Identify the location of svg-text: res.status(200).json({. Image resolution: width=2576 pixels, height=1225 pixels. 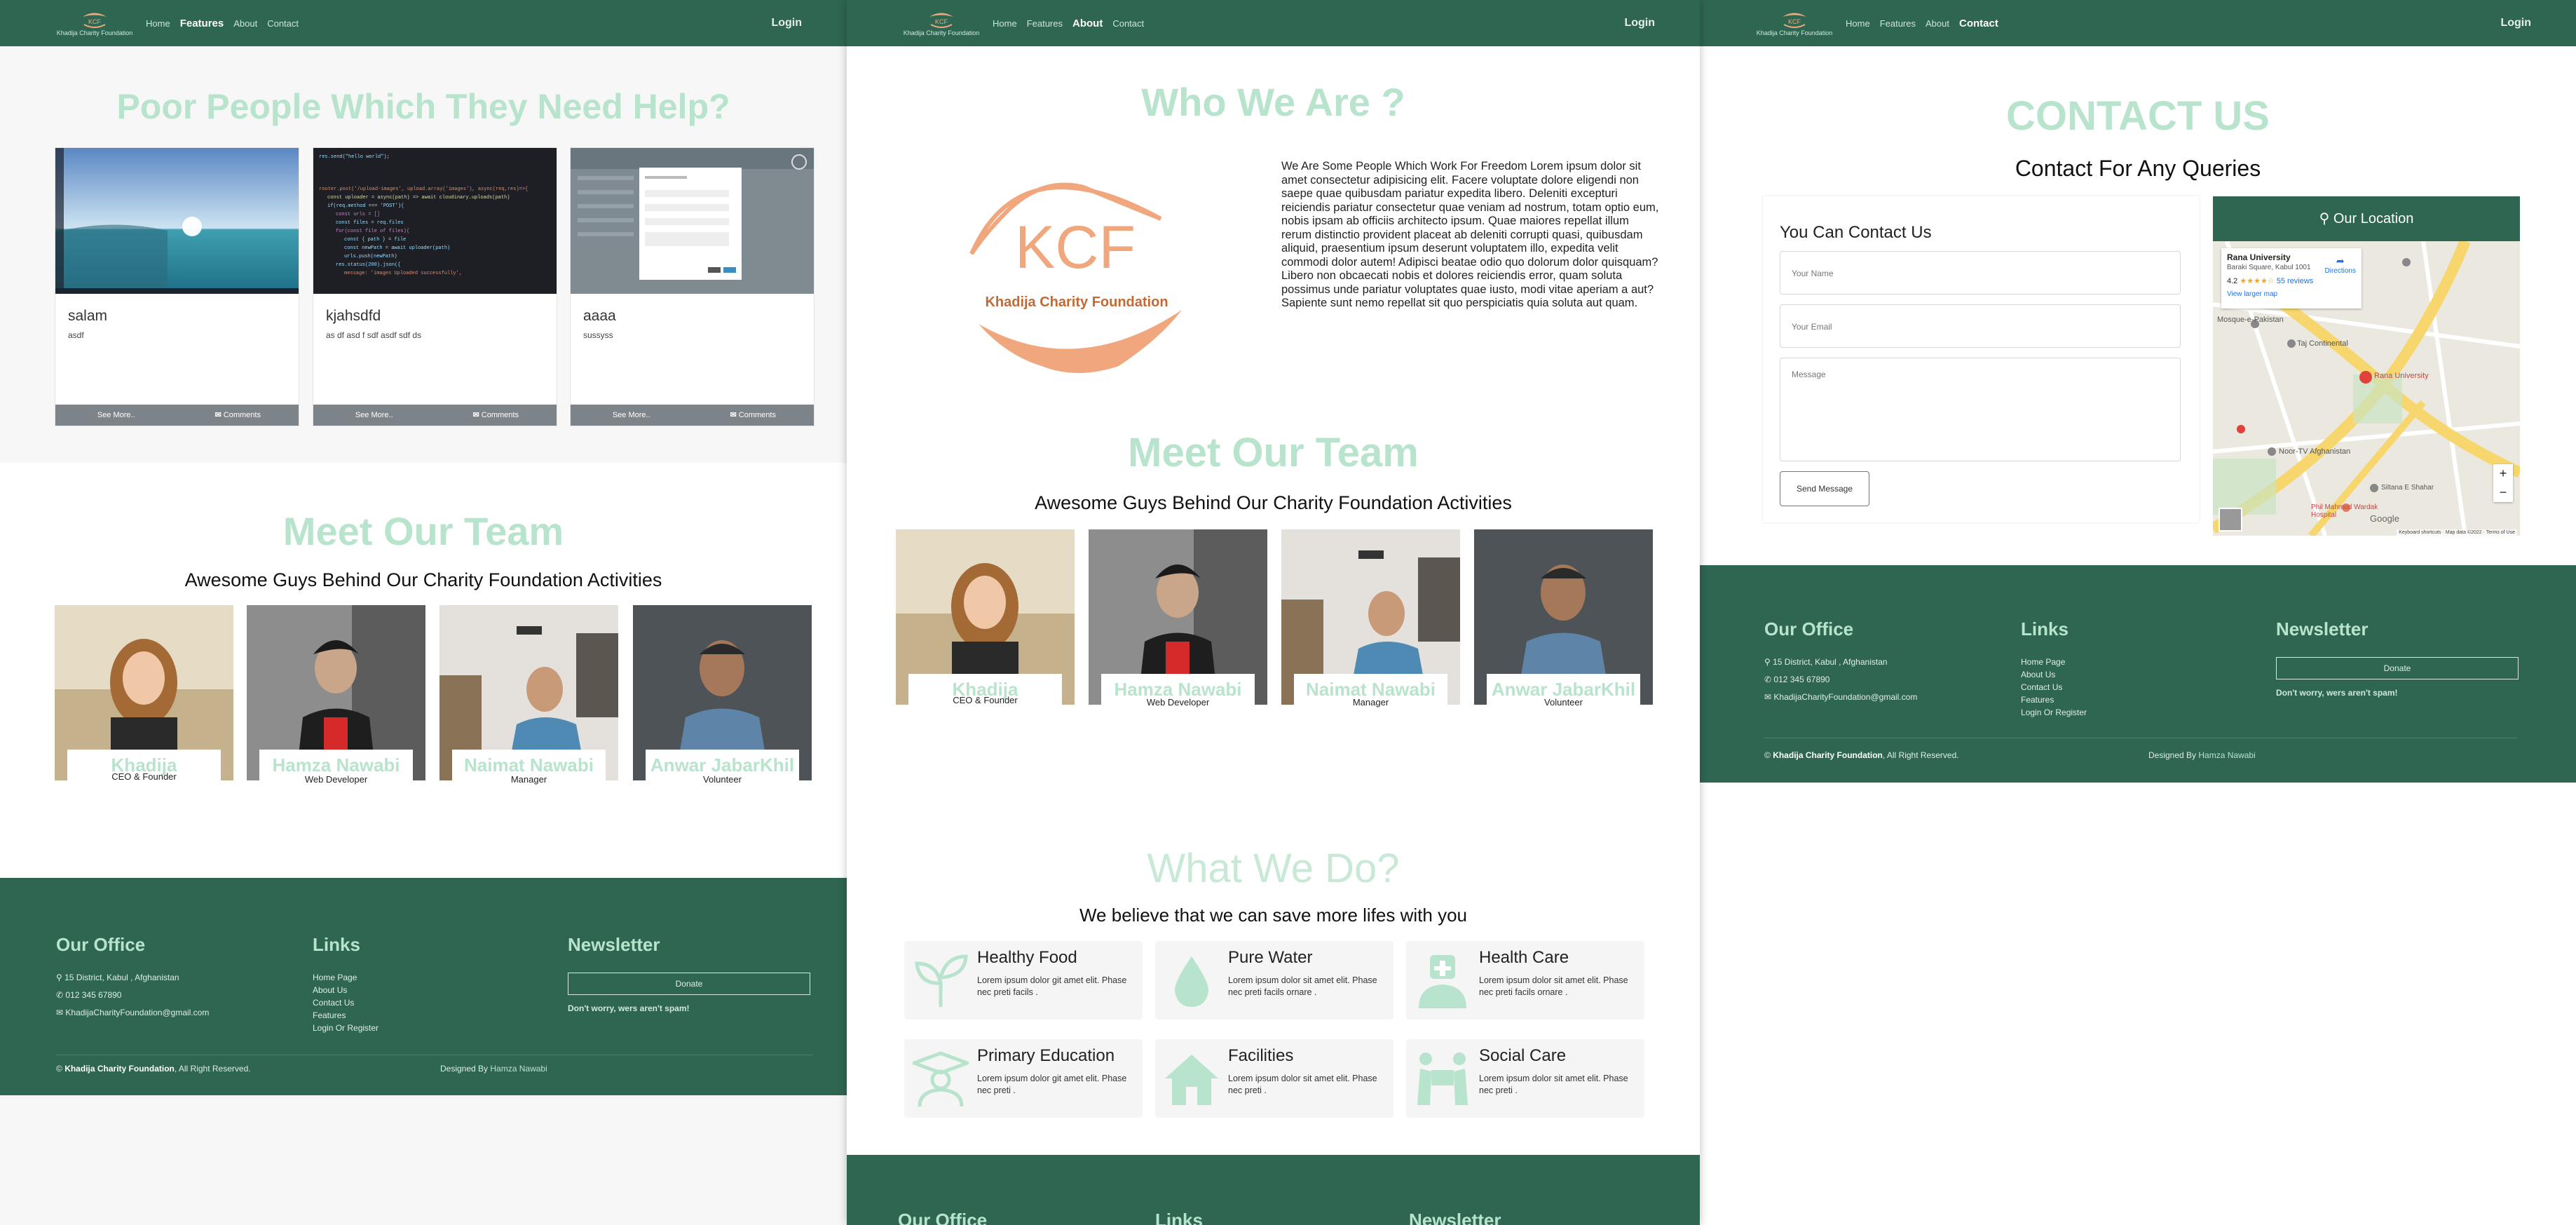
(368, 265).